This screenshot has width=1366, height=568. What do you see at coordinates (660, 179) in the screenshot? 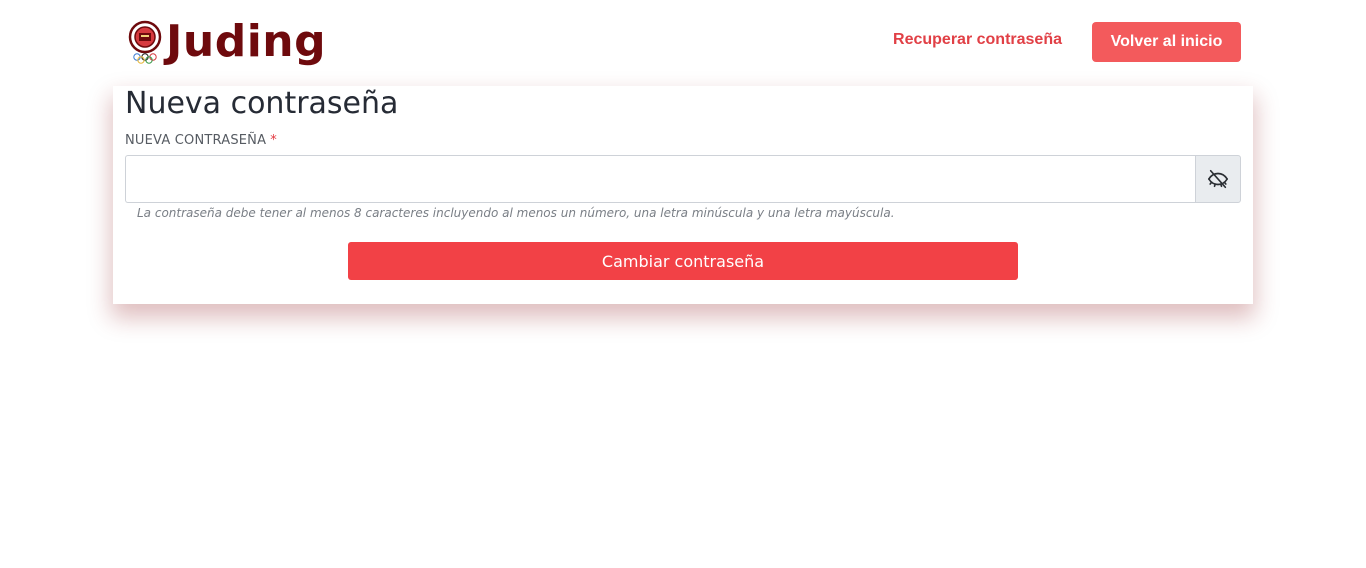
I see `new-password-input` at bounding box center [660, 179].